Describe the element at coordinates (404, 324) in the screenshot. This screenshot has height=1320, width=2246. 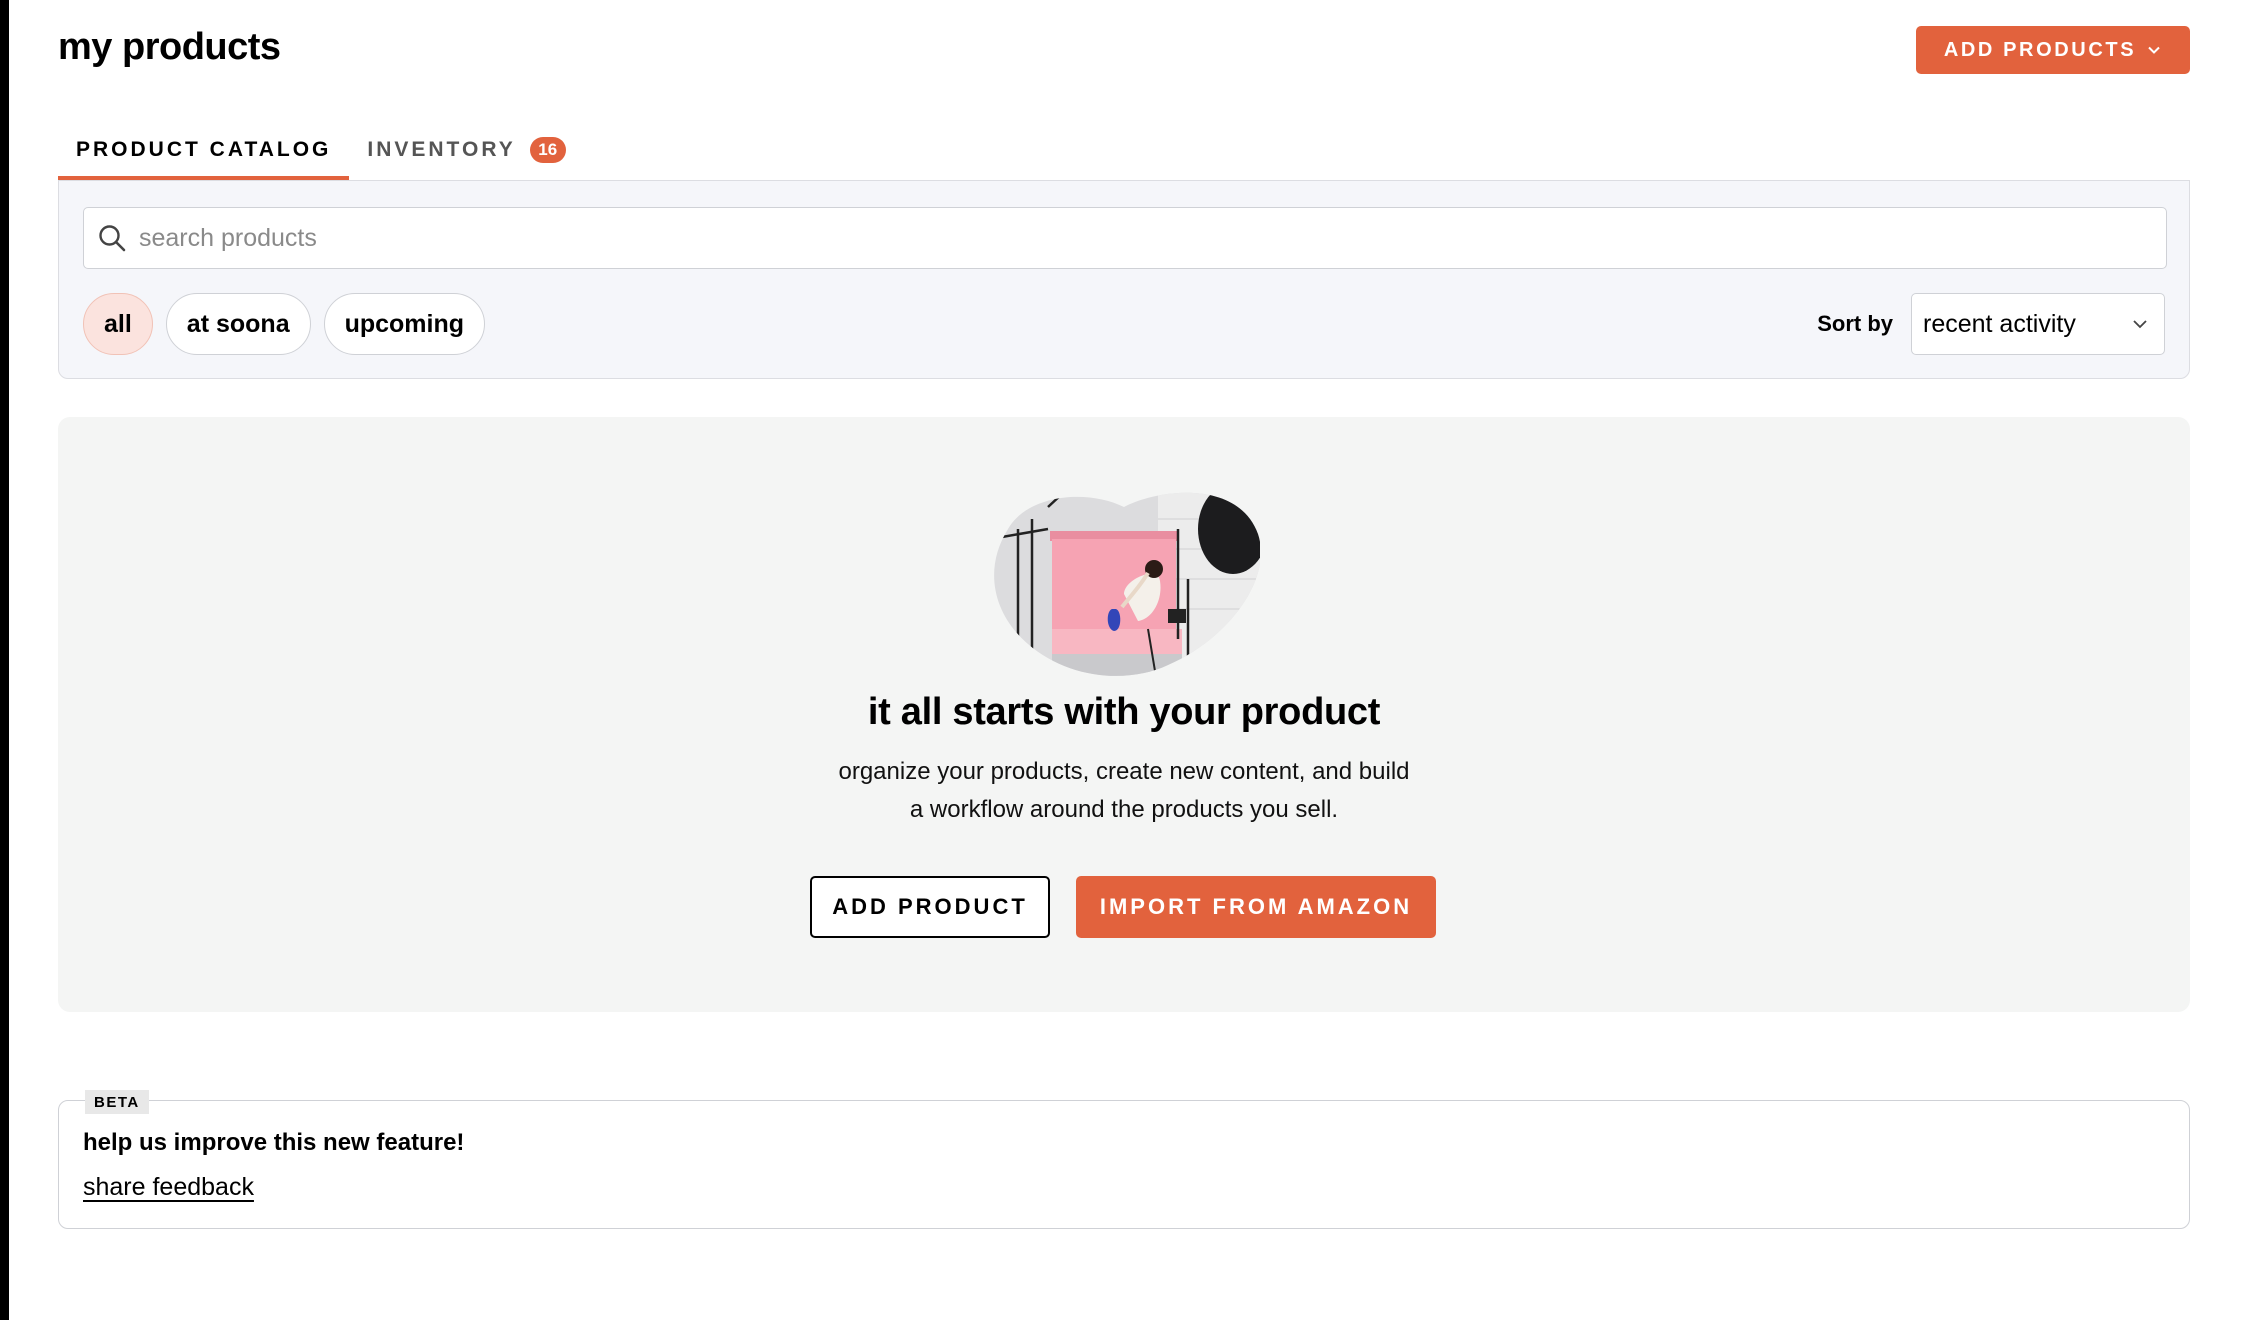
I see `chip-upcoming: upcoming` at that location.